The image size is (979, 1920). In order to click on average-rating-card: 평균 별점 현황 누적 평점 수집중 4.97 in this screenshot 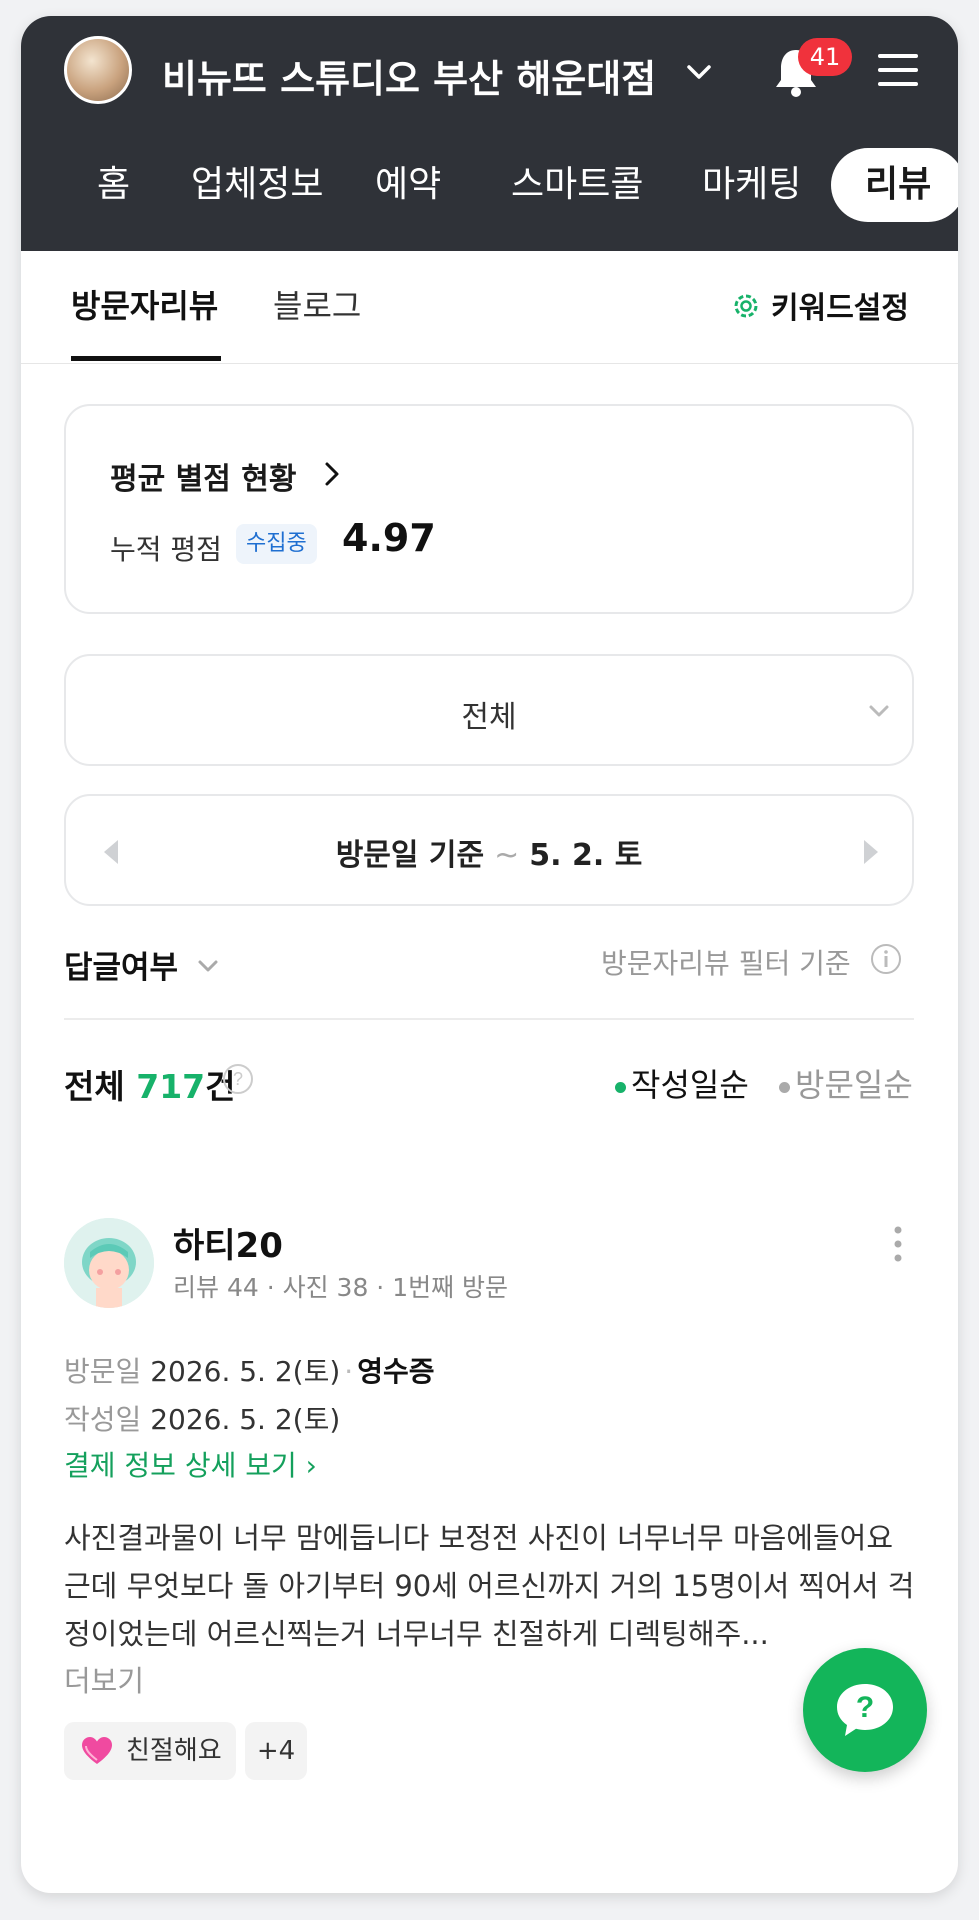, I will do `click(489, 509)`.